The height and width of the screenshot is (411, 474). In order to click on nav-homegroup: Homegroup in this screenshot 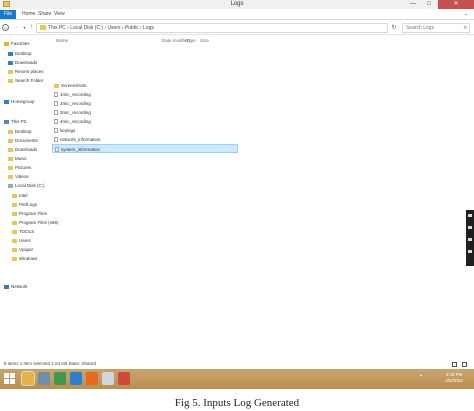, I will do `click(19, 101)`.